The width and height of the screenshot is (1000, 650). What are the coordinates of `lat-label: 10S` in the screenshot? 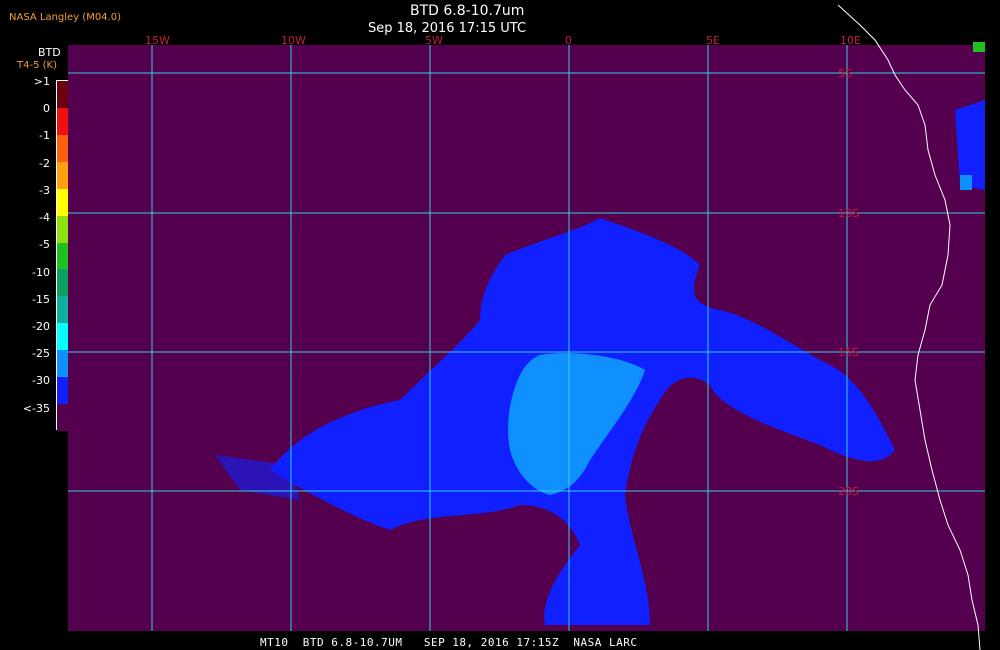 It's located at (848, 213).